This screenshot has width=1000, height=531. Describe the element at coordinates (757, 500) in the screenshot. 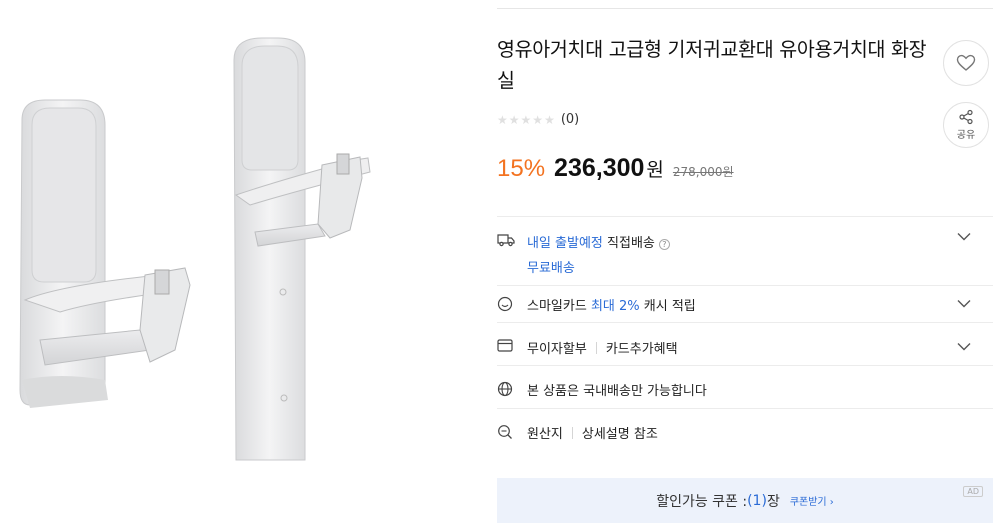

I see `coupon-count: (1)` at that location.